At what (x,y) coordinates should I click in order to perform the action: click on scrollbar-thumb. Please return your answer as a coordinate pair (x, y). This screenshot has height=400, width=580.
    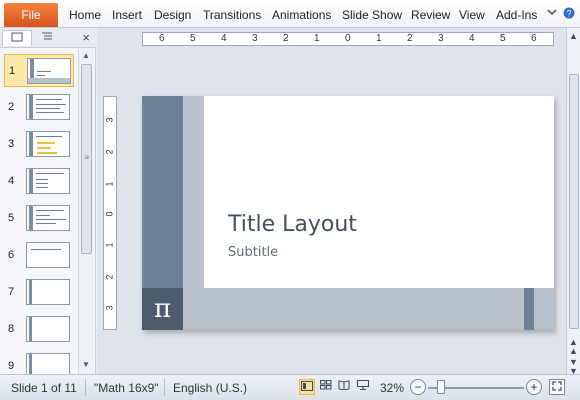
    Looking at the image, I should click on (574, 201).